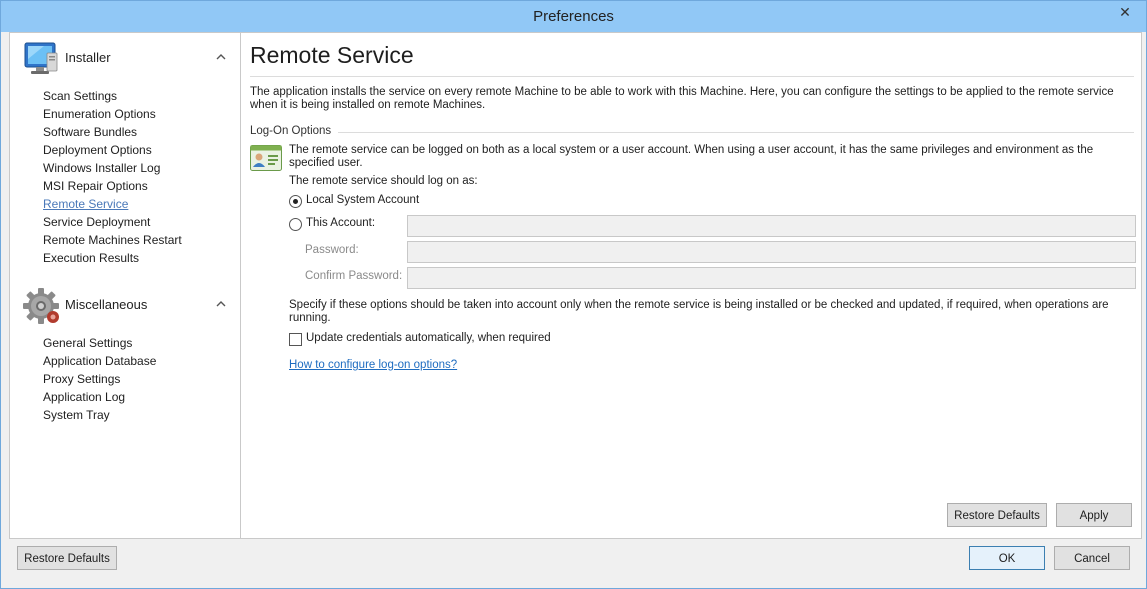  What do you see at coordinates (295, 201) in the screenshot?
I see `local-system-account-radio` at bounding box center [295, 201].